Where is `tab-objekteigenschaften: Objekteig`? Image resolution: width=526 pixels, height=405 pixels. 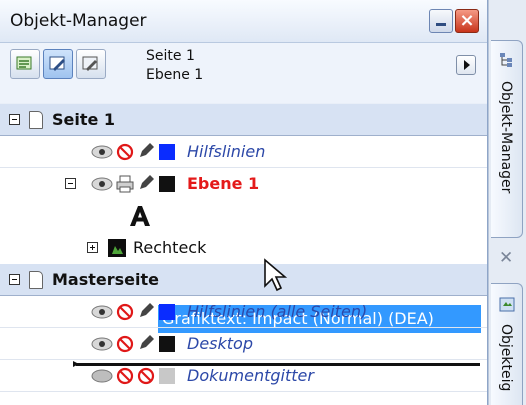 tab-objekteigenschaften: Objekteig is located at coordinates (507, 344).